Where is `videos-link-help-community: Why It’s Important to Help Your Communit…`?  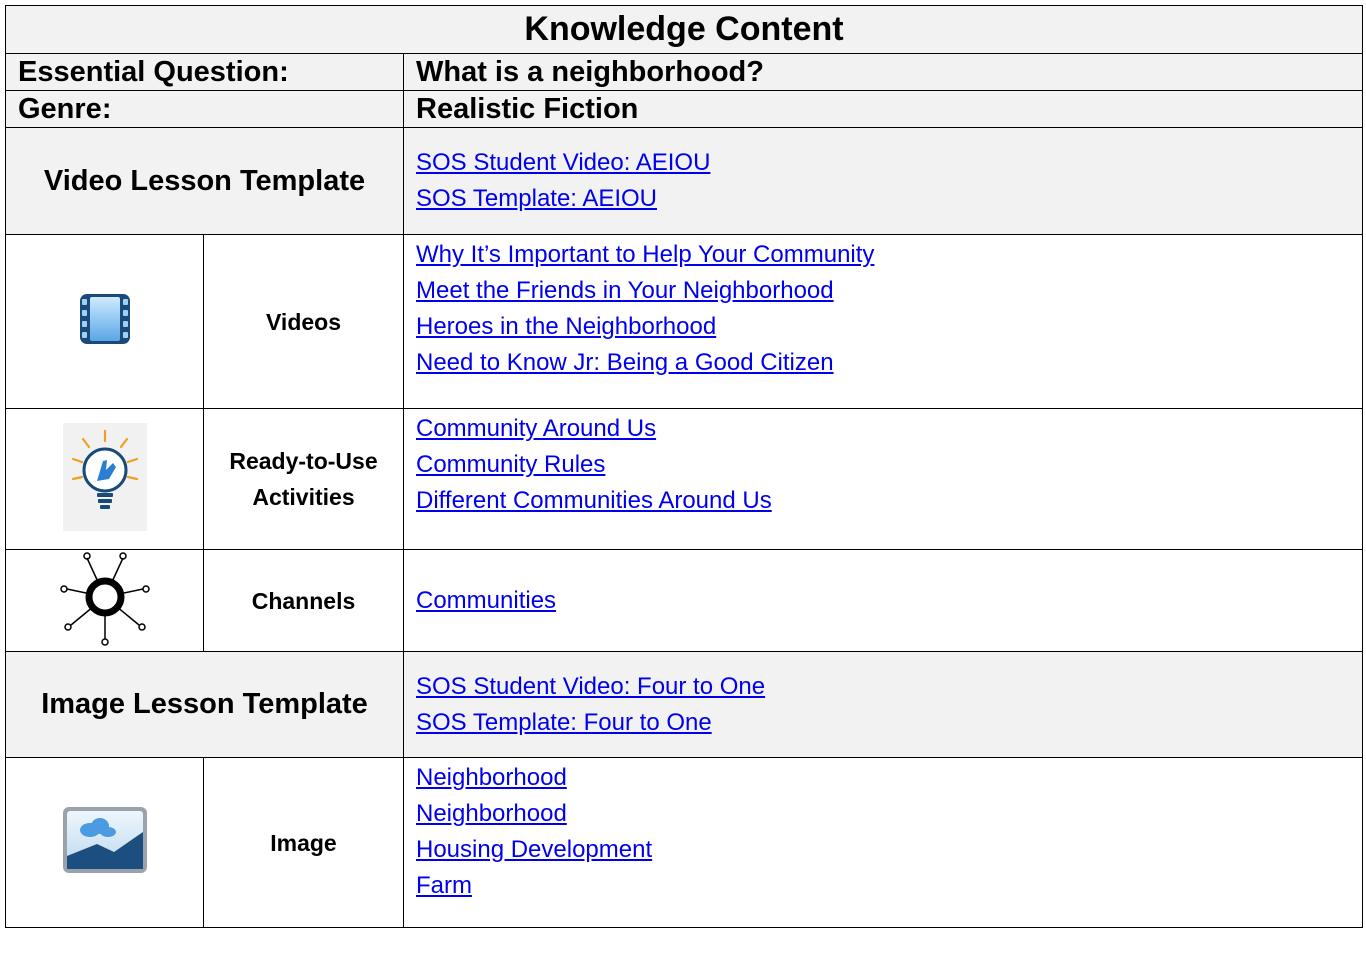 videos-link-help-community: Why It’s Important to Help Your Communit… is located at coordinates (883, 255).